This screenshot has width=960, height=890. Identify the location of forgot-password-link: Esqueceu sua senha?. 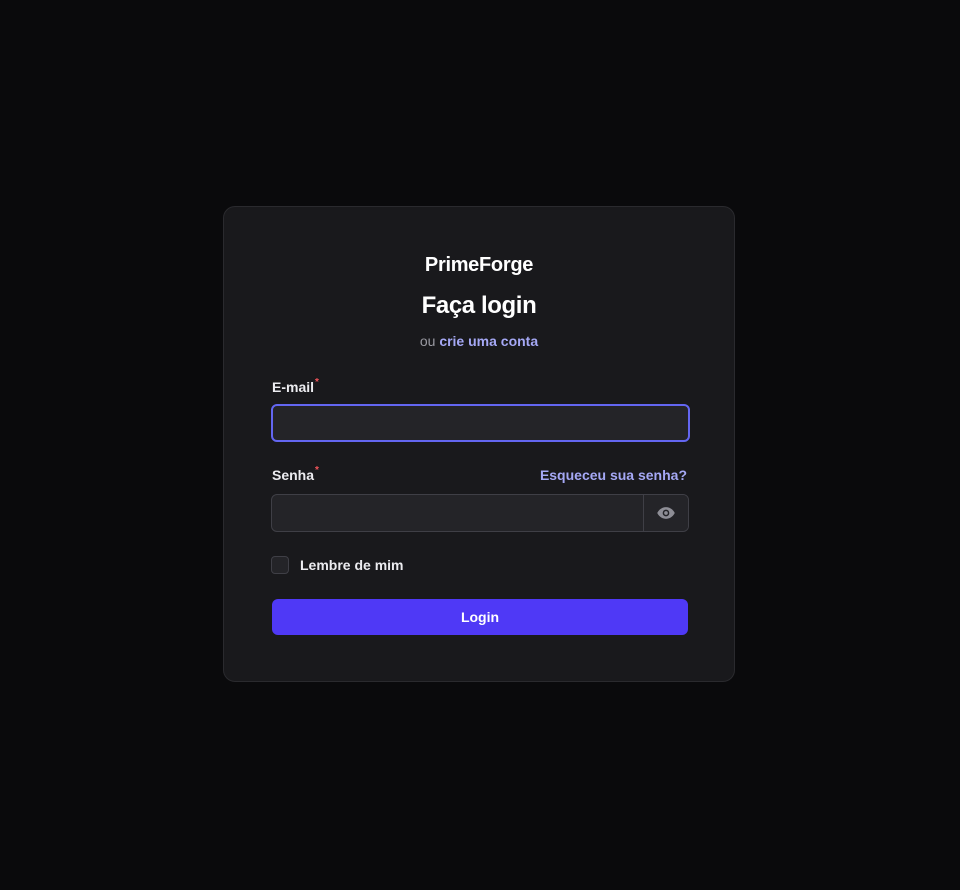
(613, 475).